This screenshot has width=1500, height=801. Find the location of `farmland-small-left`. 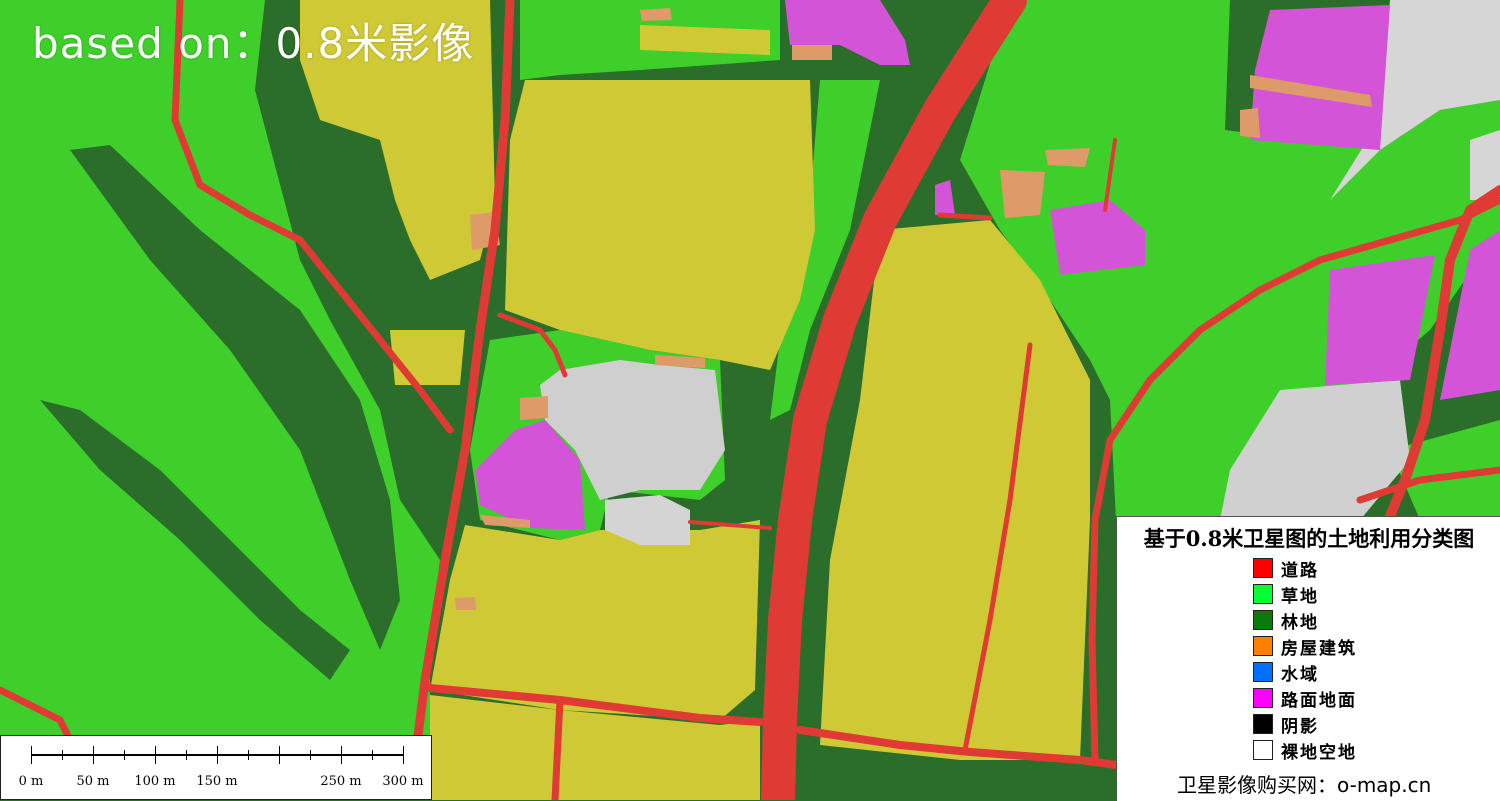

farmland-small-left is located at coordinates (427, 357).